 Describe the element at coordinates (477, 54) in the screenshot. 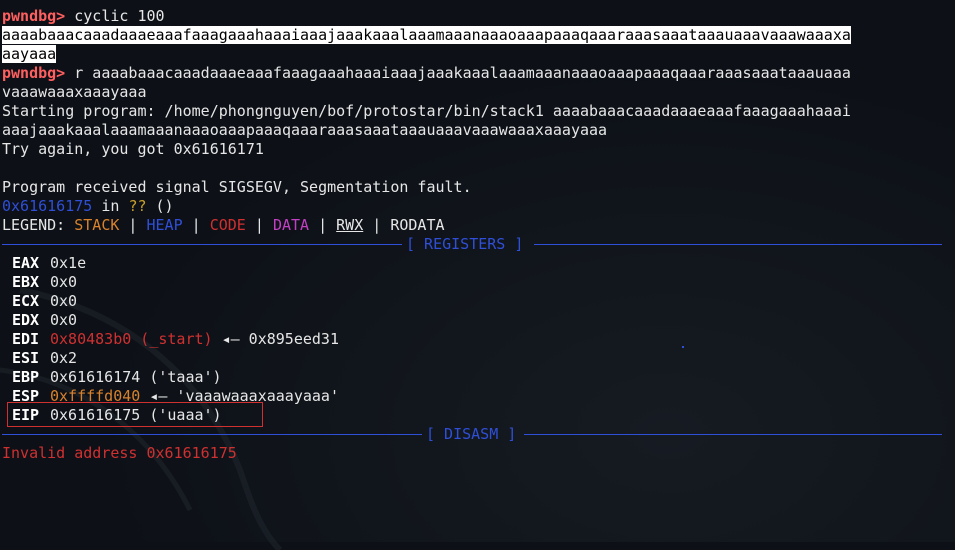

I see `cyclic-output-line: aayaaa` at that location.